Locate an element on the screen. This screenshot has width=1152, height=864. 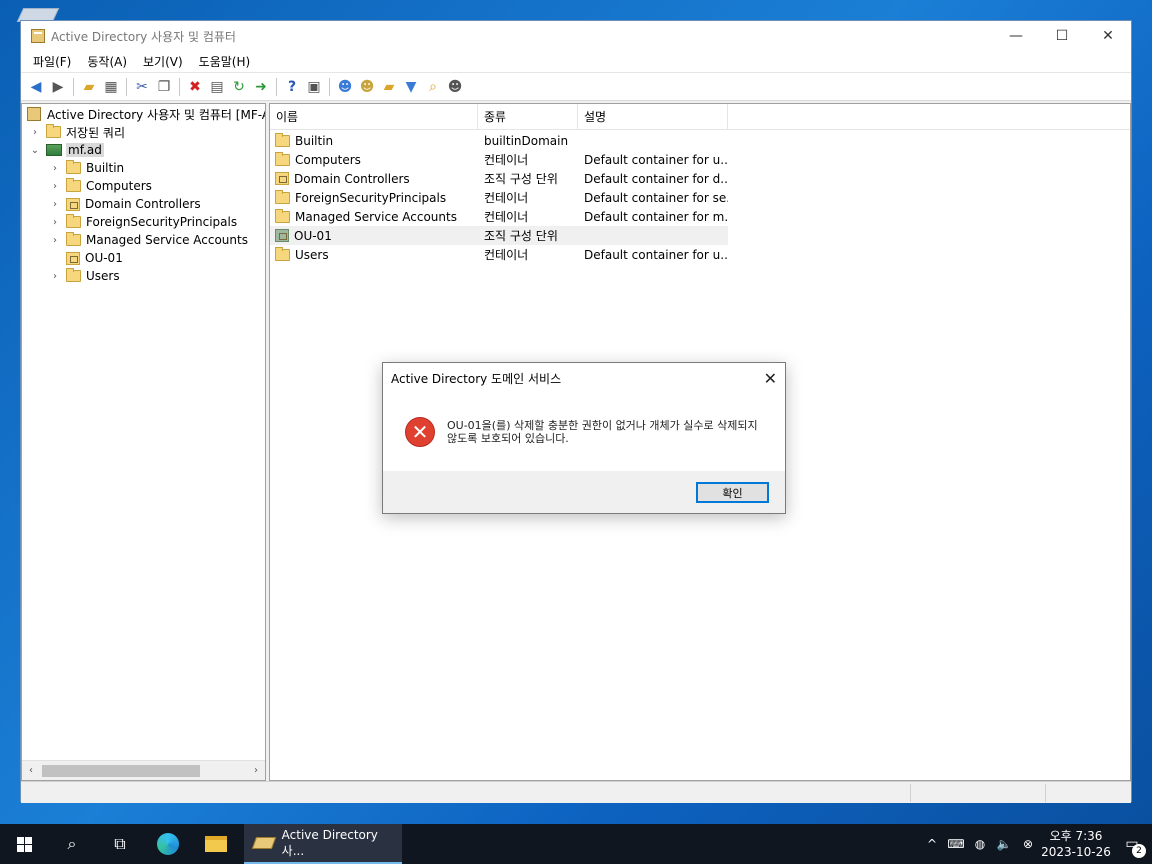
status-bar is located at coordinates (576, 792).